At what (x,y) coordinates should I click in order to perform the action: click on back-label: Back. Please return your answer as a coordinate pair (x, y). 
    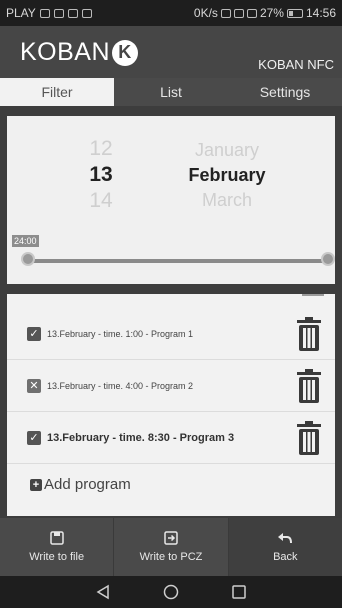
    Looking at the image, I should click on (285, 557).